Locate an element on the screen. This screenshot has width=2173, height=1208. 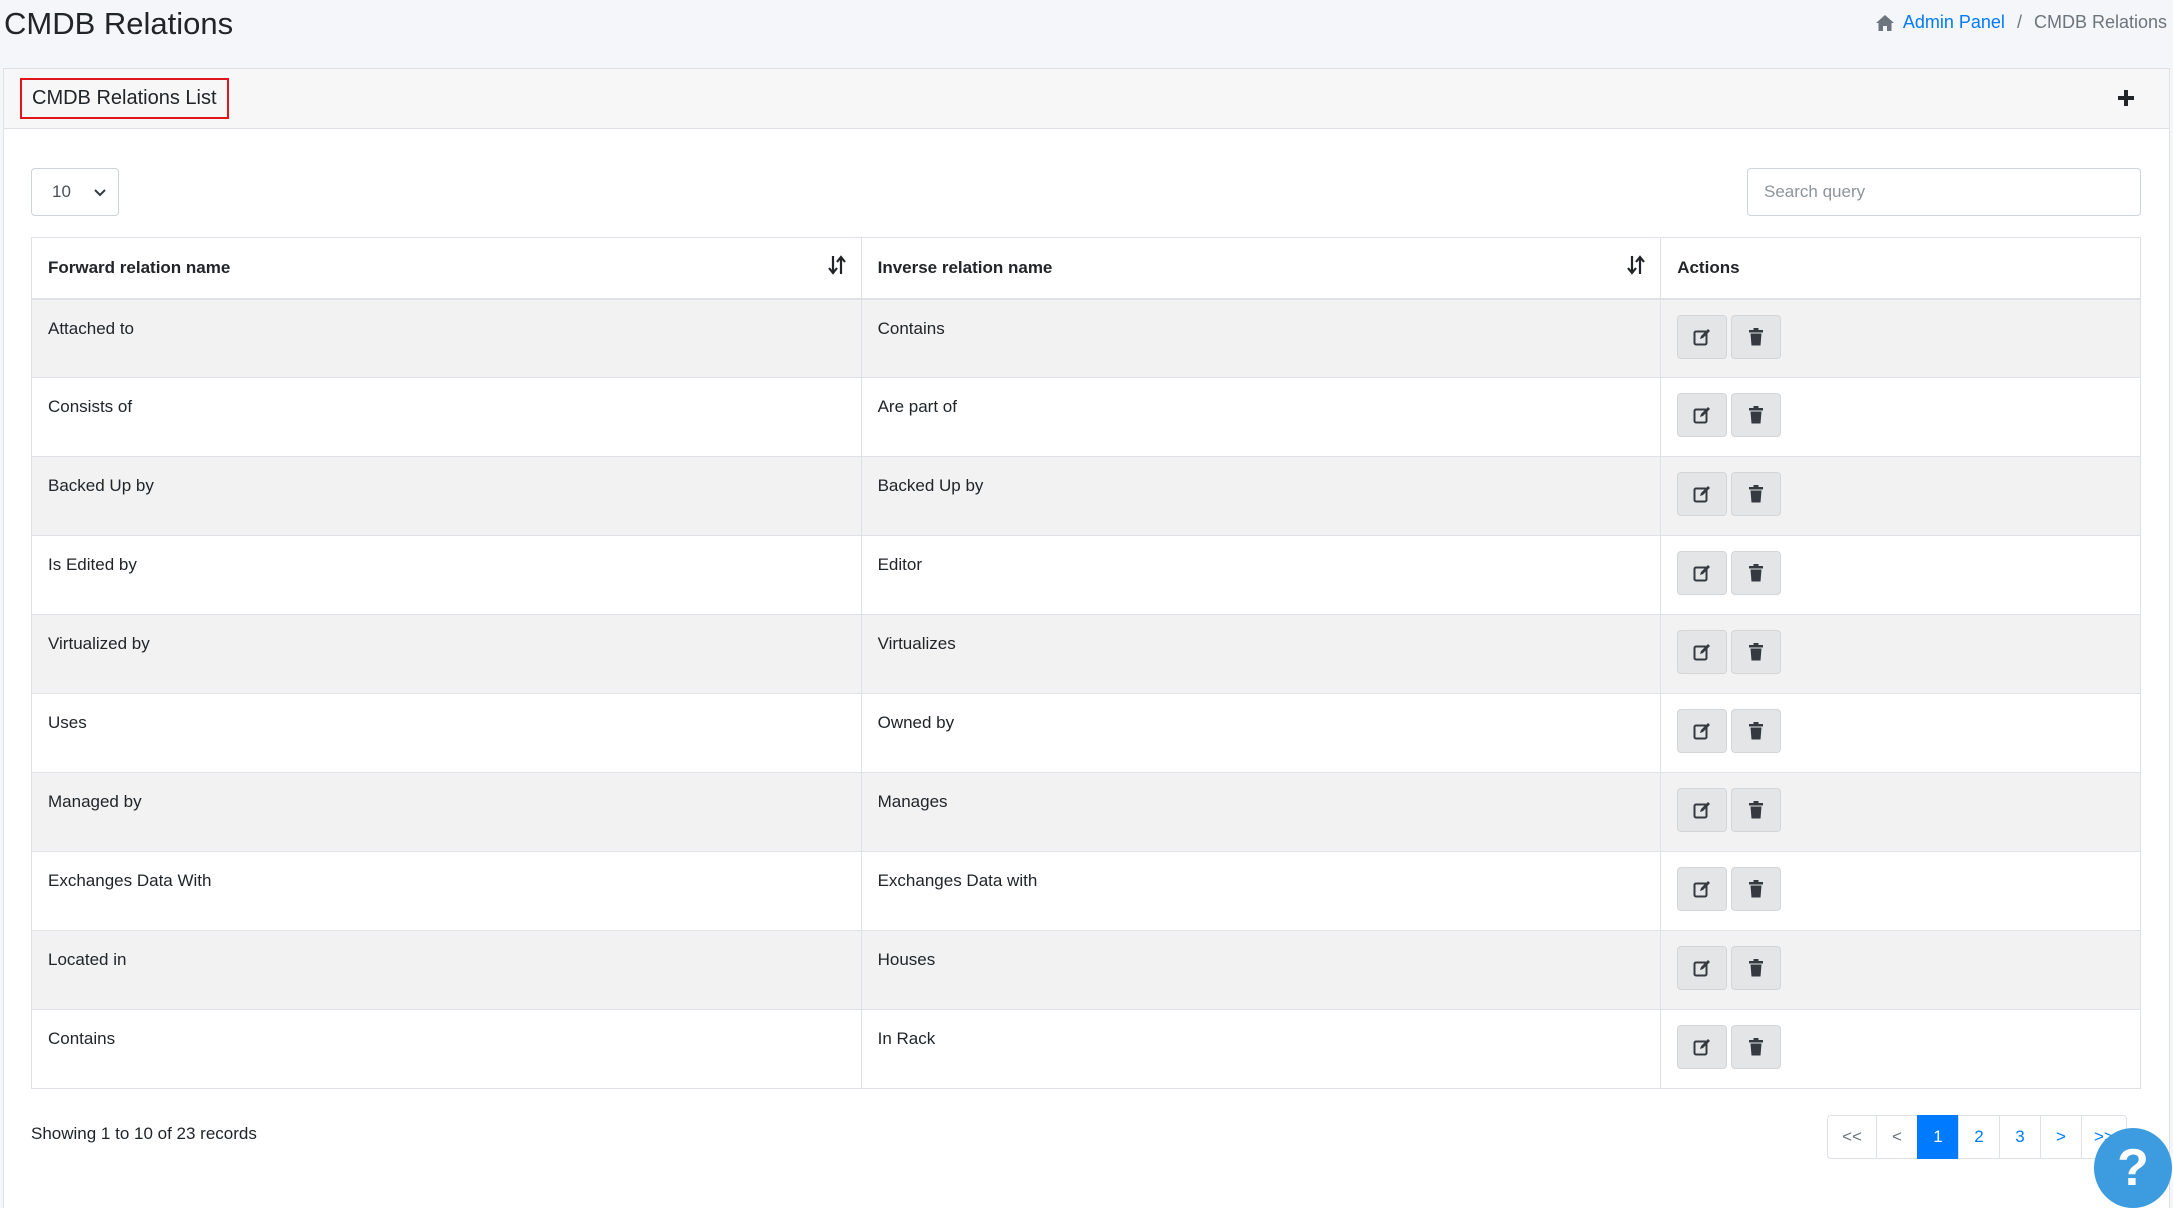
card-title: CMDB Relations List is located at coordinates (124, 98).